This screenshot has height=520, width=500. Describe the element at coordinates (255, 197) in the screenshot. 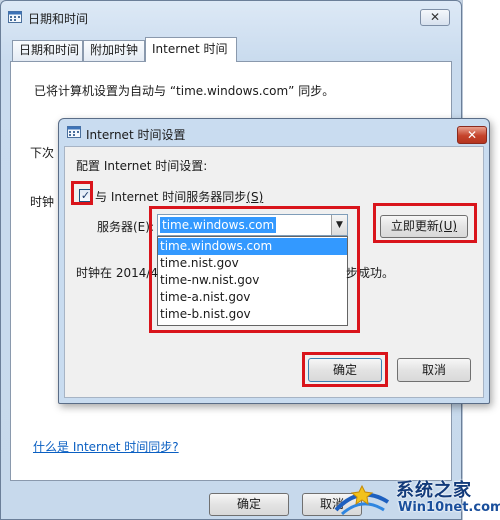

I see `sync-accelerator: (S)` at that location.